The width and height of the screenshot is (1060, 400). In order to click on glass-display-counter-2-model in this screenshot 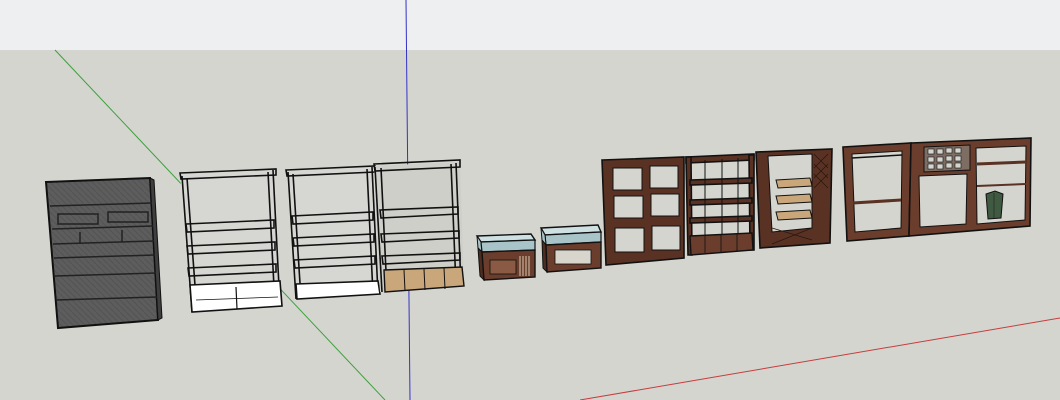, I will do `click(571, 249)`.